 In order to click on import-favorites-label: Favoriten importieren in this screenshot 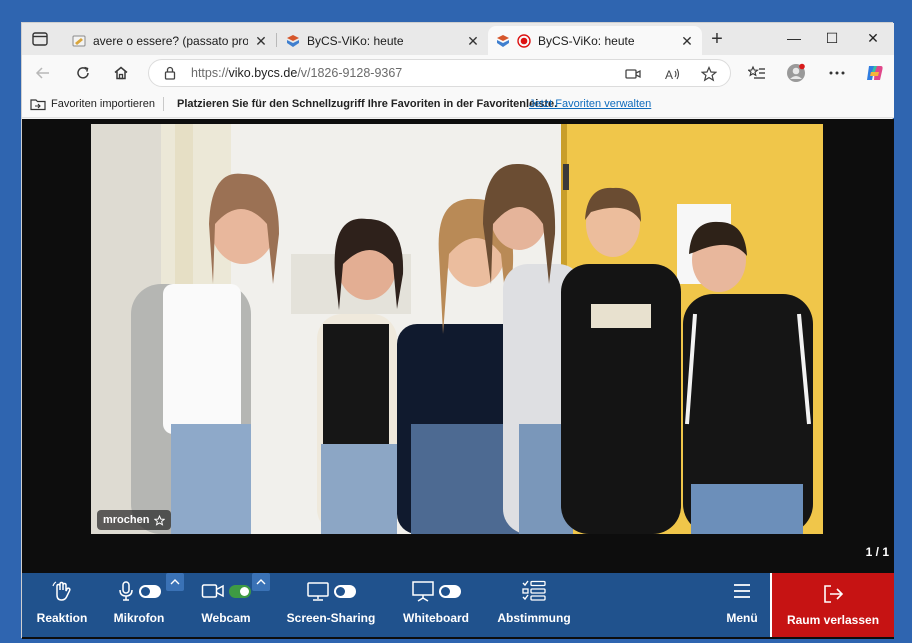, I will do `click(103, 104)`.